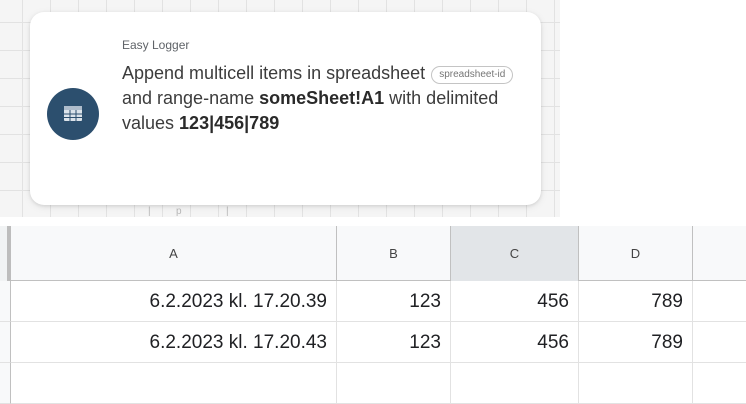  What do you see at coordinates (719, 253) in the screenshot?
I see `column-header-e` at bounding box center [719, 253].